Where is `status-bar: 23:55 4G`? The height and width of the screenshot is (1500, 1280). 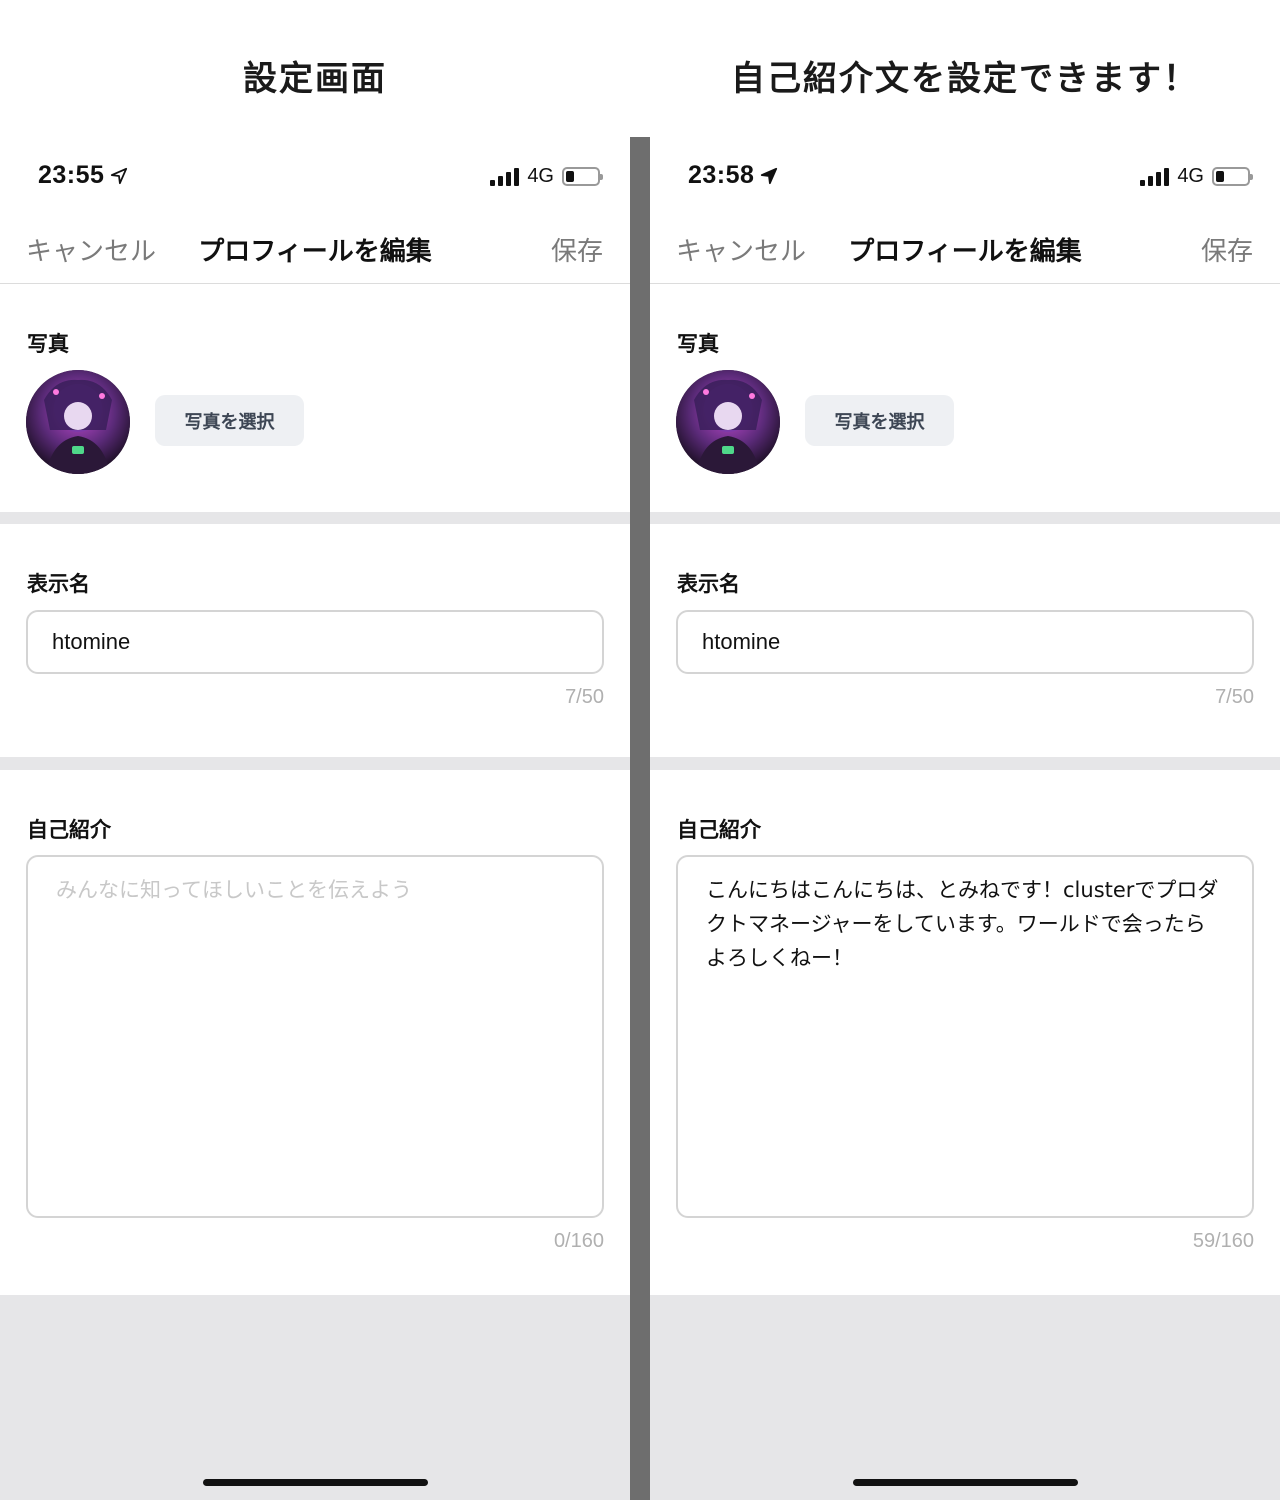
status-bar: 23:55 4G is located at coordinates (315, 177).